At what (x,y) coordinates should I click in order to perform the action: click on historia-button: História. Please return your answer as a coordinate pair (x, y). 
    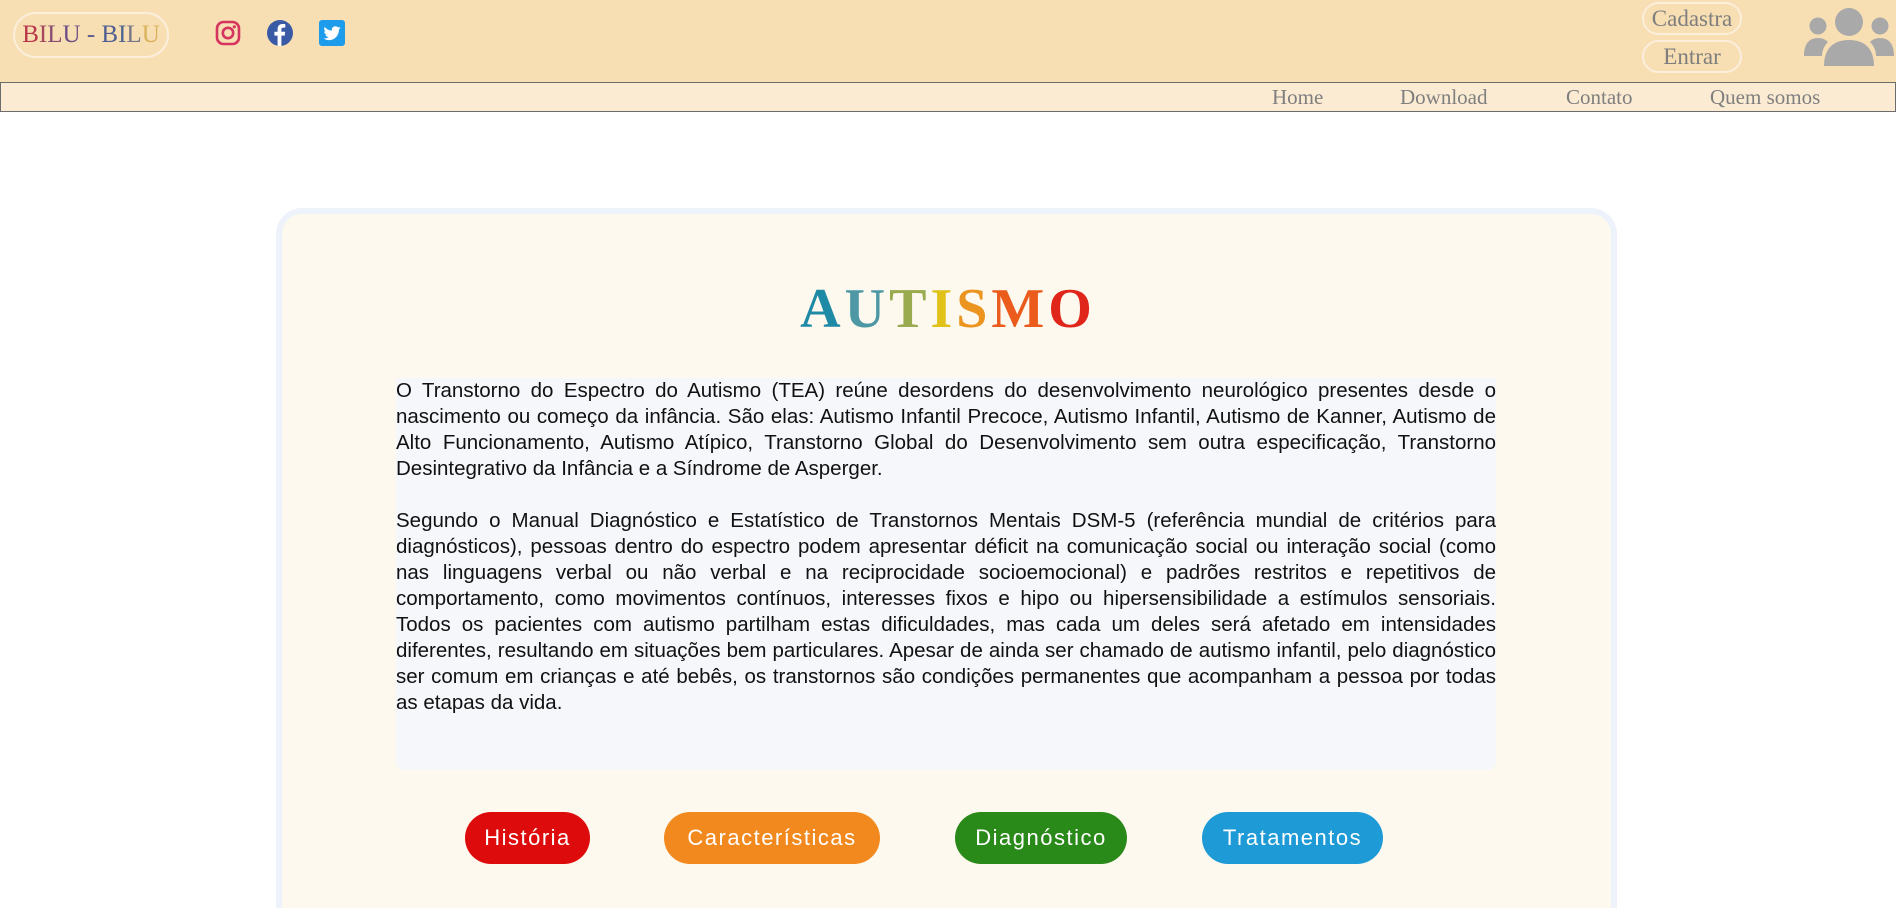
    Looking at the image, I should click on (527, 838).